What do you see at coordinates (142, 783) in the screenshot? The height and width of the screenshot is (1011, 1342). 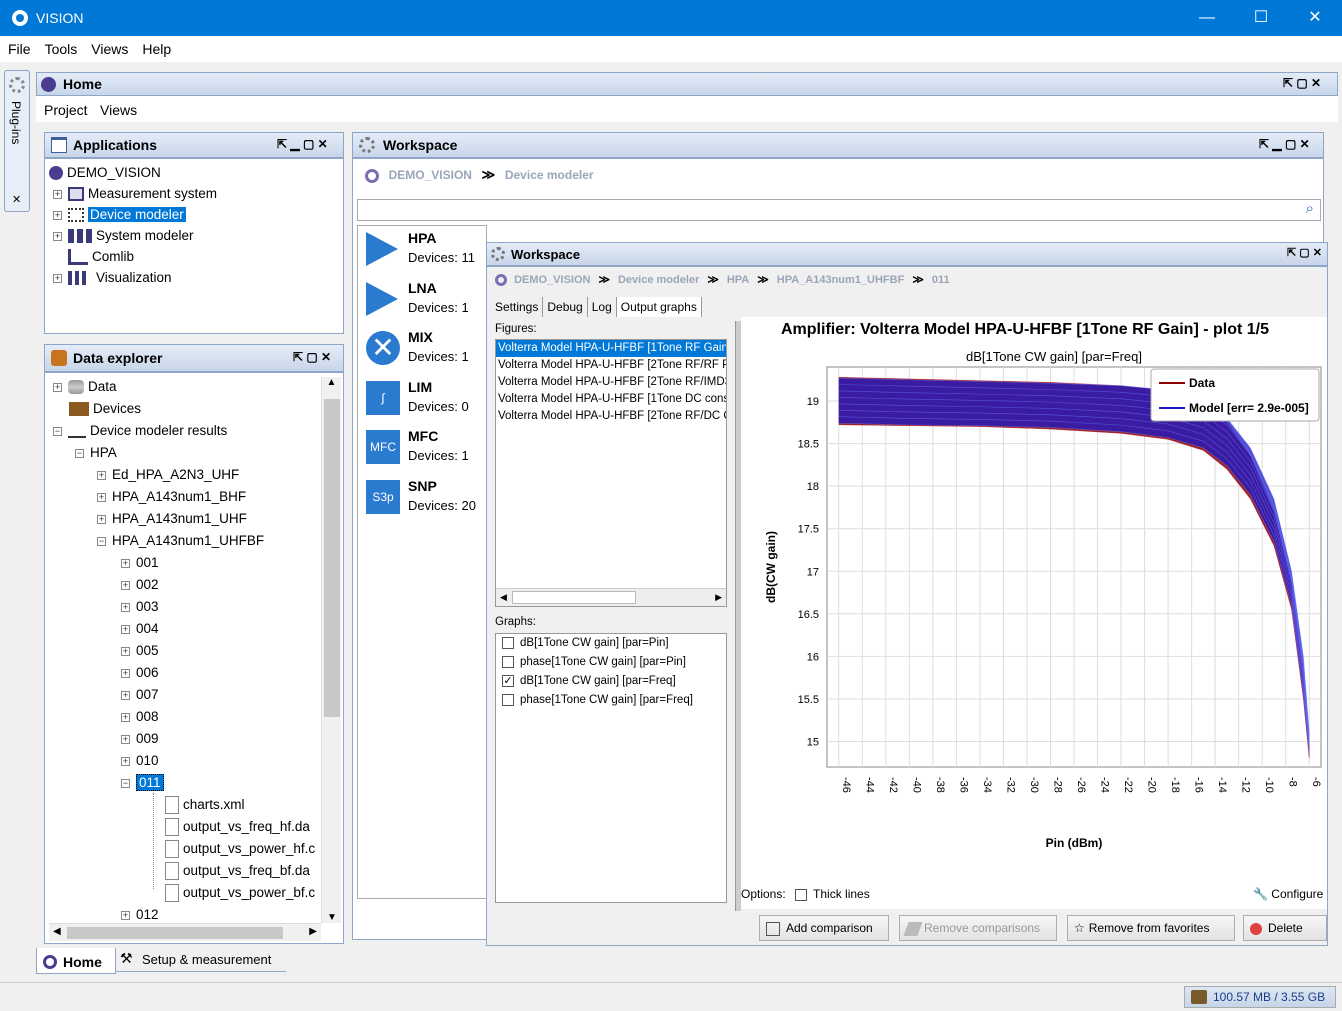 I see `tree-node: −011` at bounding box center [142, 783].